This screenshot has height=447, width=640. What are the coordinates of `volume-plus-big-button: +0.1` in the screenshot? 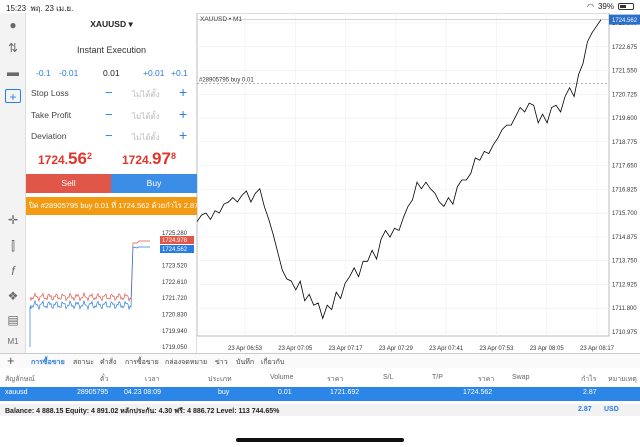 It's located at (179, 73).